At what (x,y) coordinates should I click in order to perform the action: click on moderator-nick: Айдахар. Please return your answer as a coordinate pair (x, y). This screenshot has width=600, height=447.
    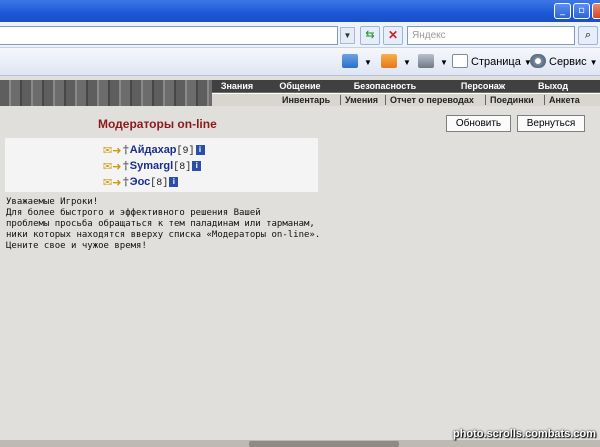
    Looking at the image, I should click on (153, 150).